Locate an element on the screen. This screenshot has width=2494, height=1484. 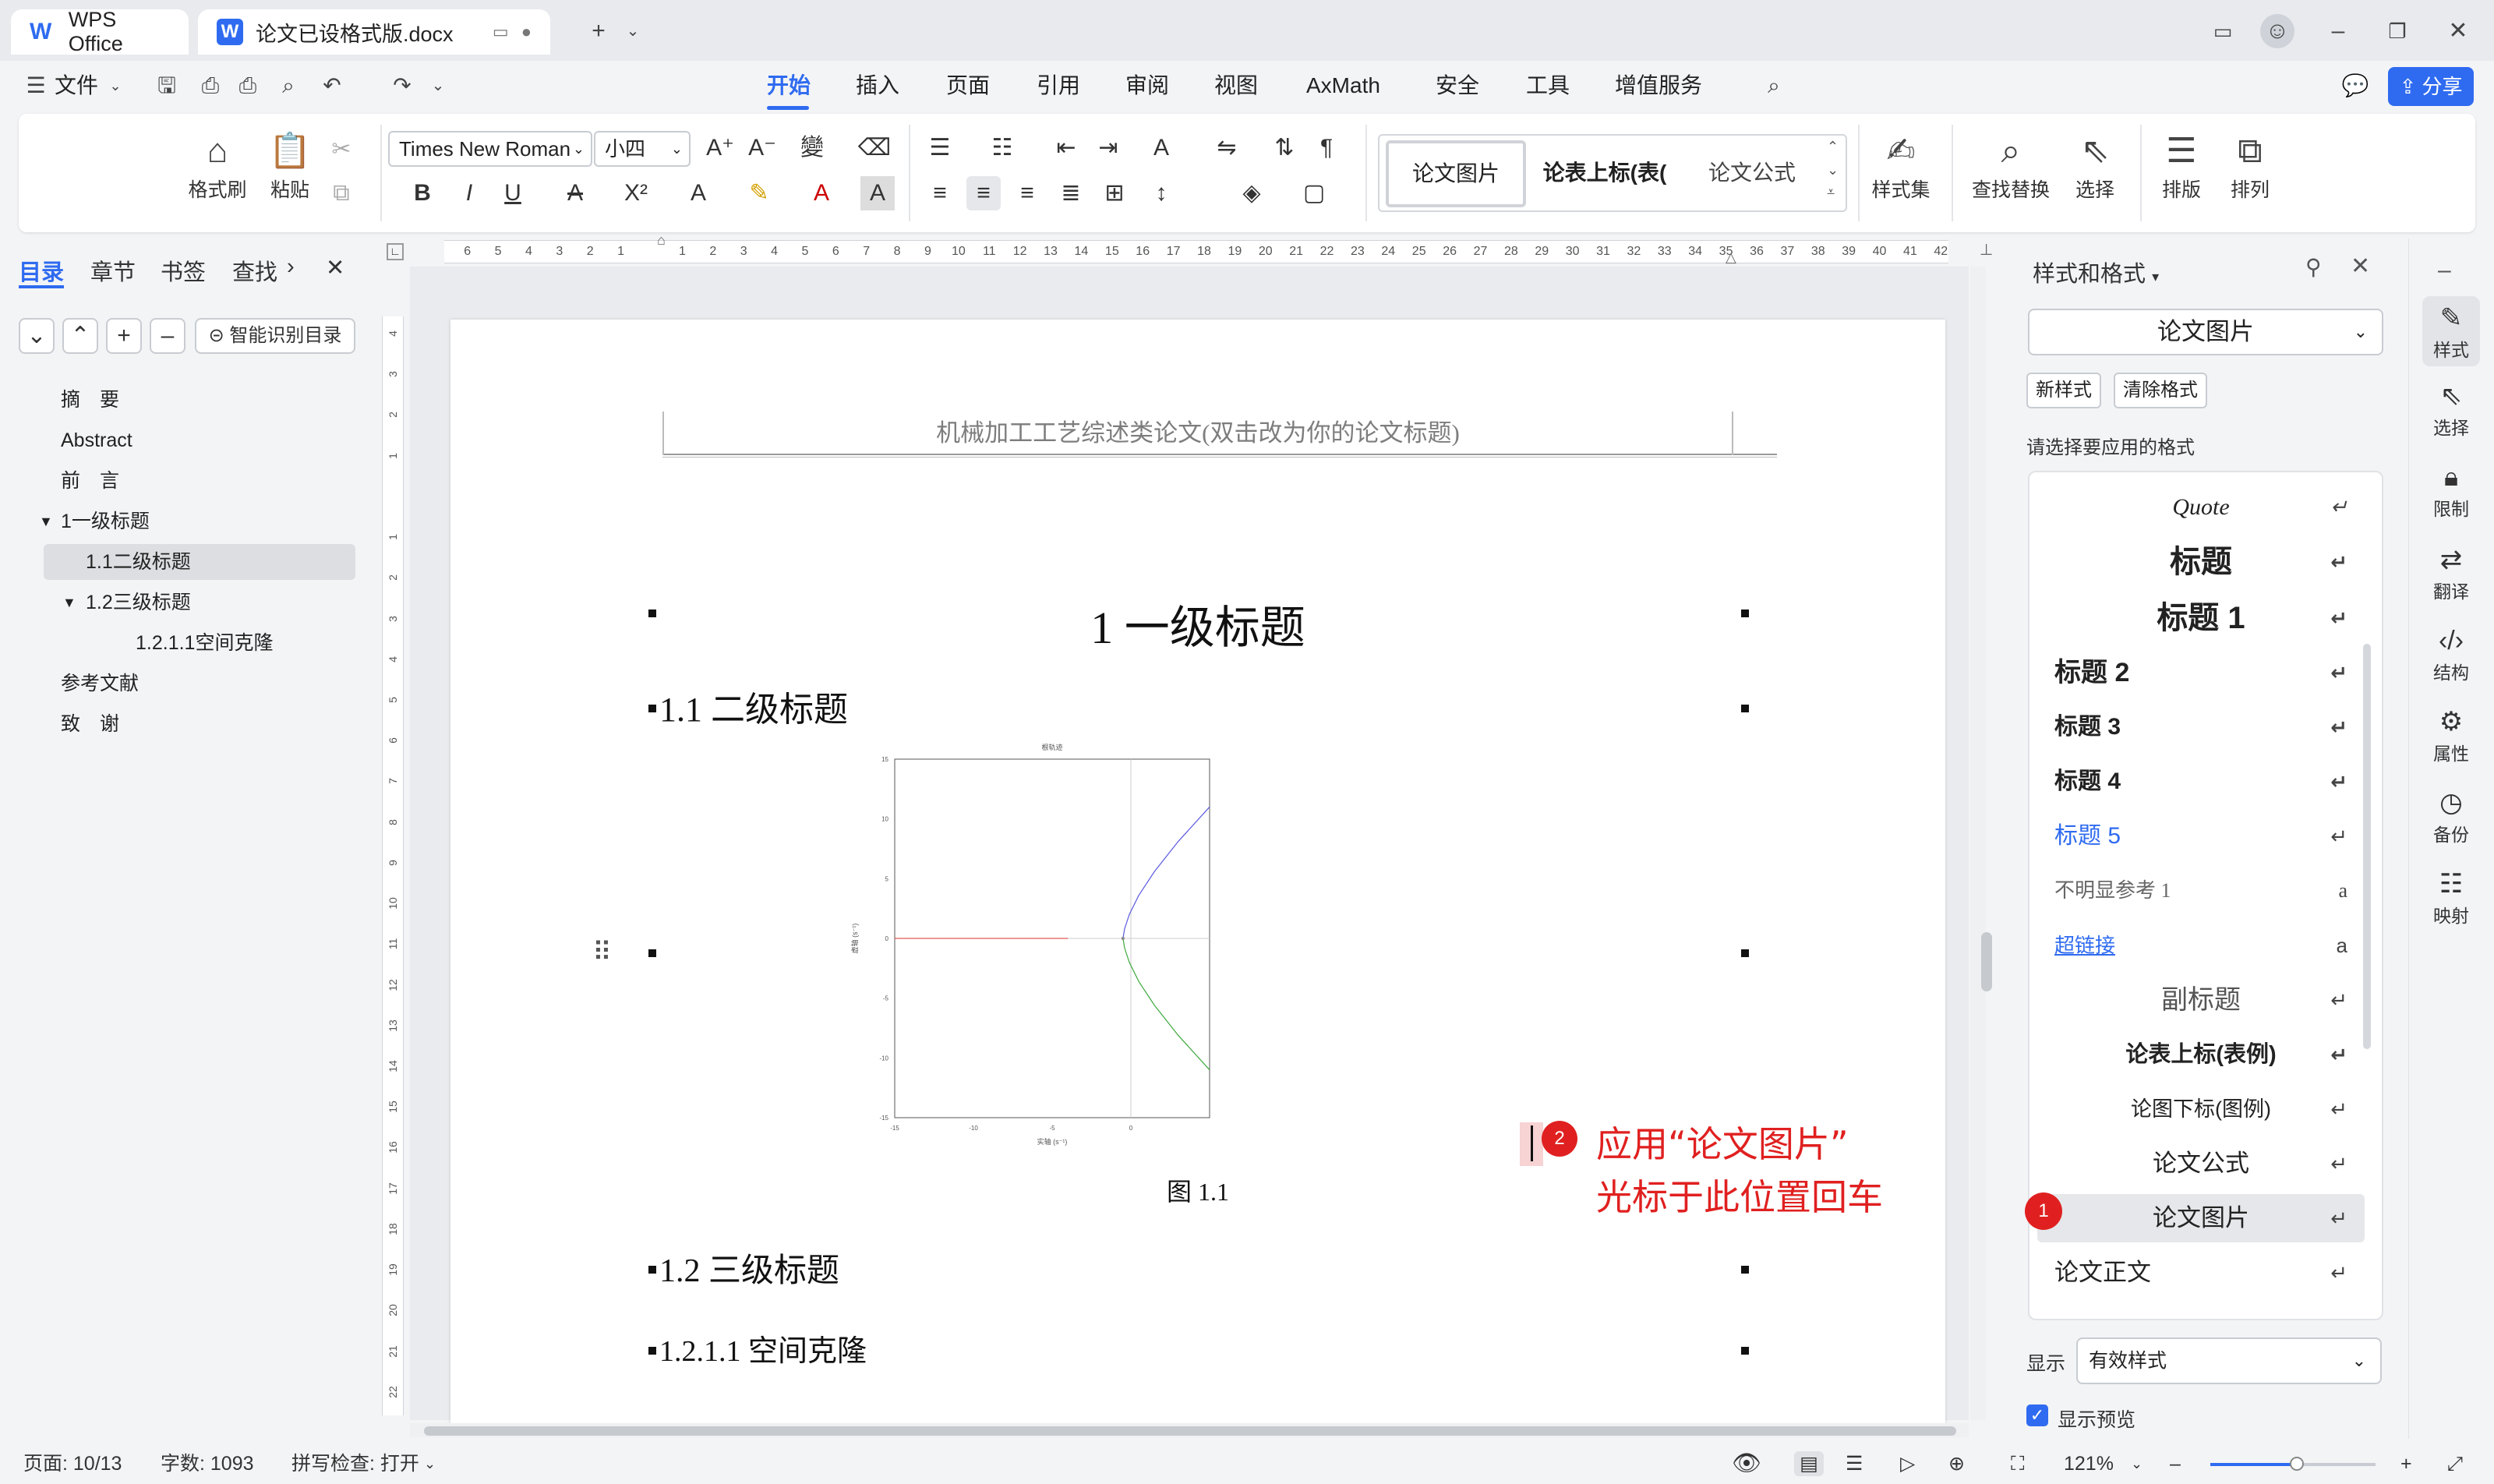
line-spacing-icon: ↕ is located at coordinates (1161, 193).